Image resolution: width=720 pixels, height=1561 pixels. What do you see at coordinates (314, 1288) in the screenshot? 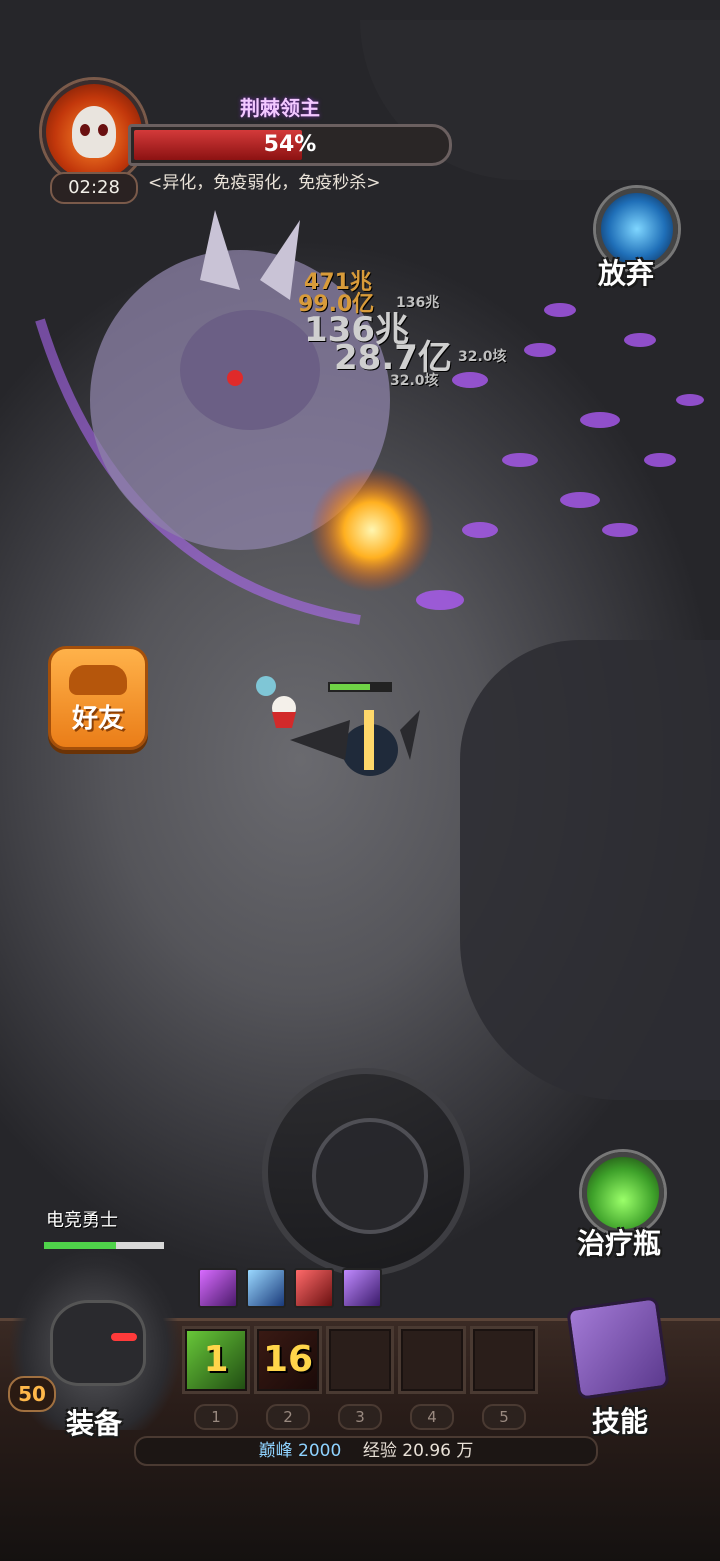
I see `buff-fire-icon` at bounding box center [314, 1288].